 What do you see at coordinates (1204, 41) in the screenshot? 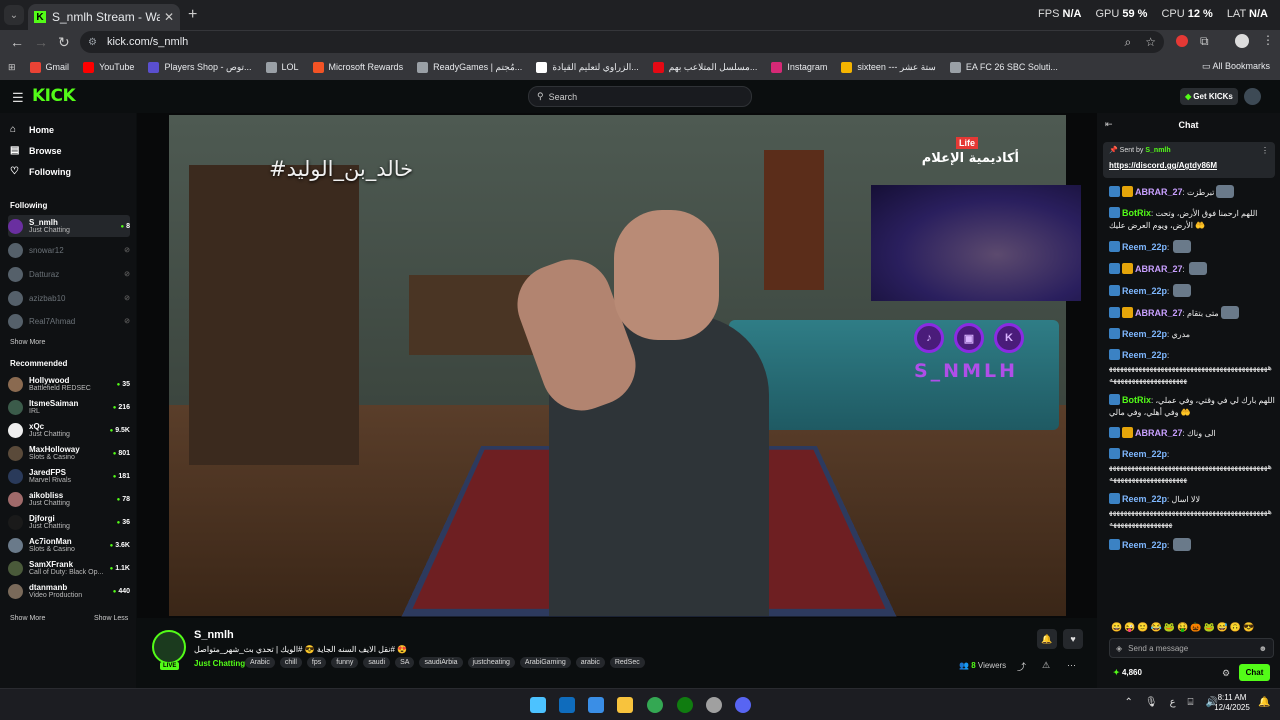
I see `extensions-puzzle-icon: ⧉` at bounding box center [1204, 41].